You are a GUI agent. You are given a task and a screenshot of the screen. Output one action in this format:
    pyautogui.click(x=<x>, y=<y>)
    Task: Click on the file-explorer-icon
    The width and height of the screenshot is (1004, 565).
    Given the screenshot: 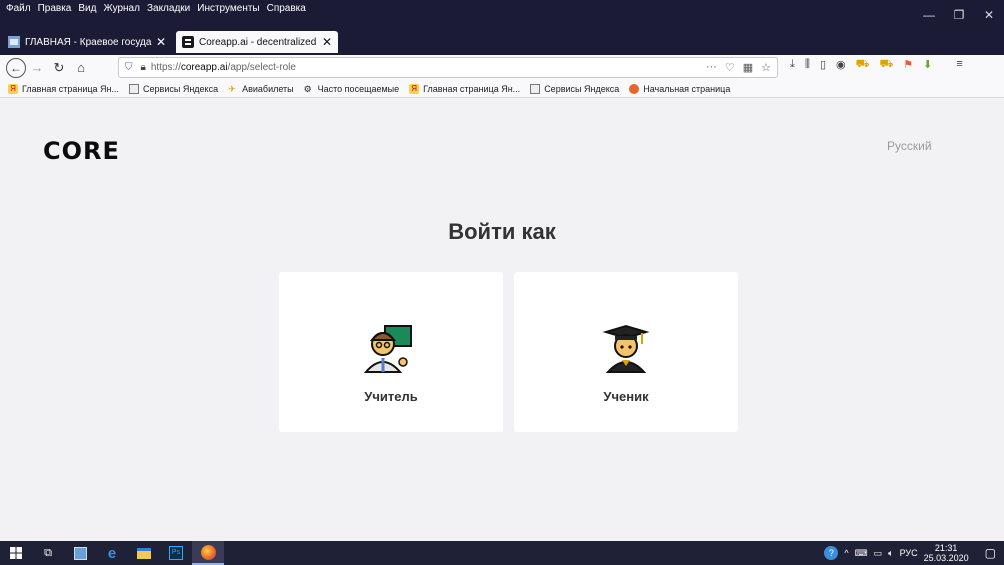 What is the action you would take?
    pyautogui.click(x=144, y=553)
    